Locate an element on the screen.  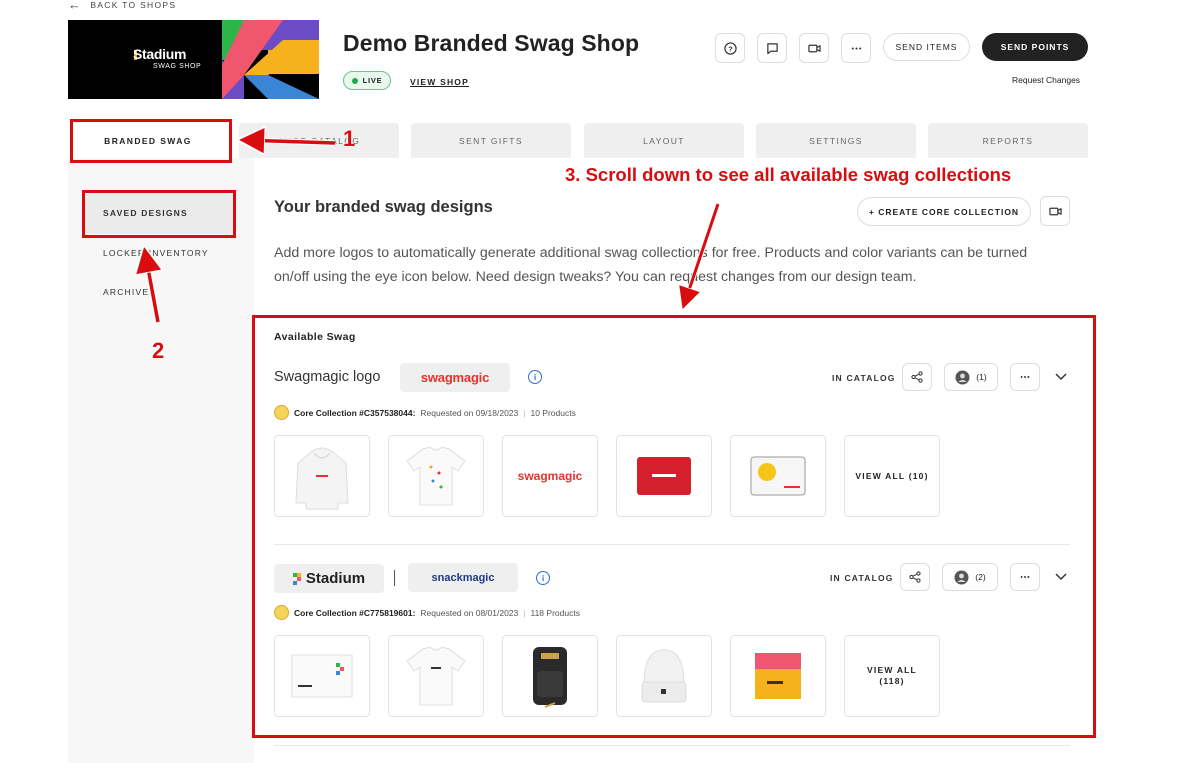
backpack-image is located at coordinates (550, 677).